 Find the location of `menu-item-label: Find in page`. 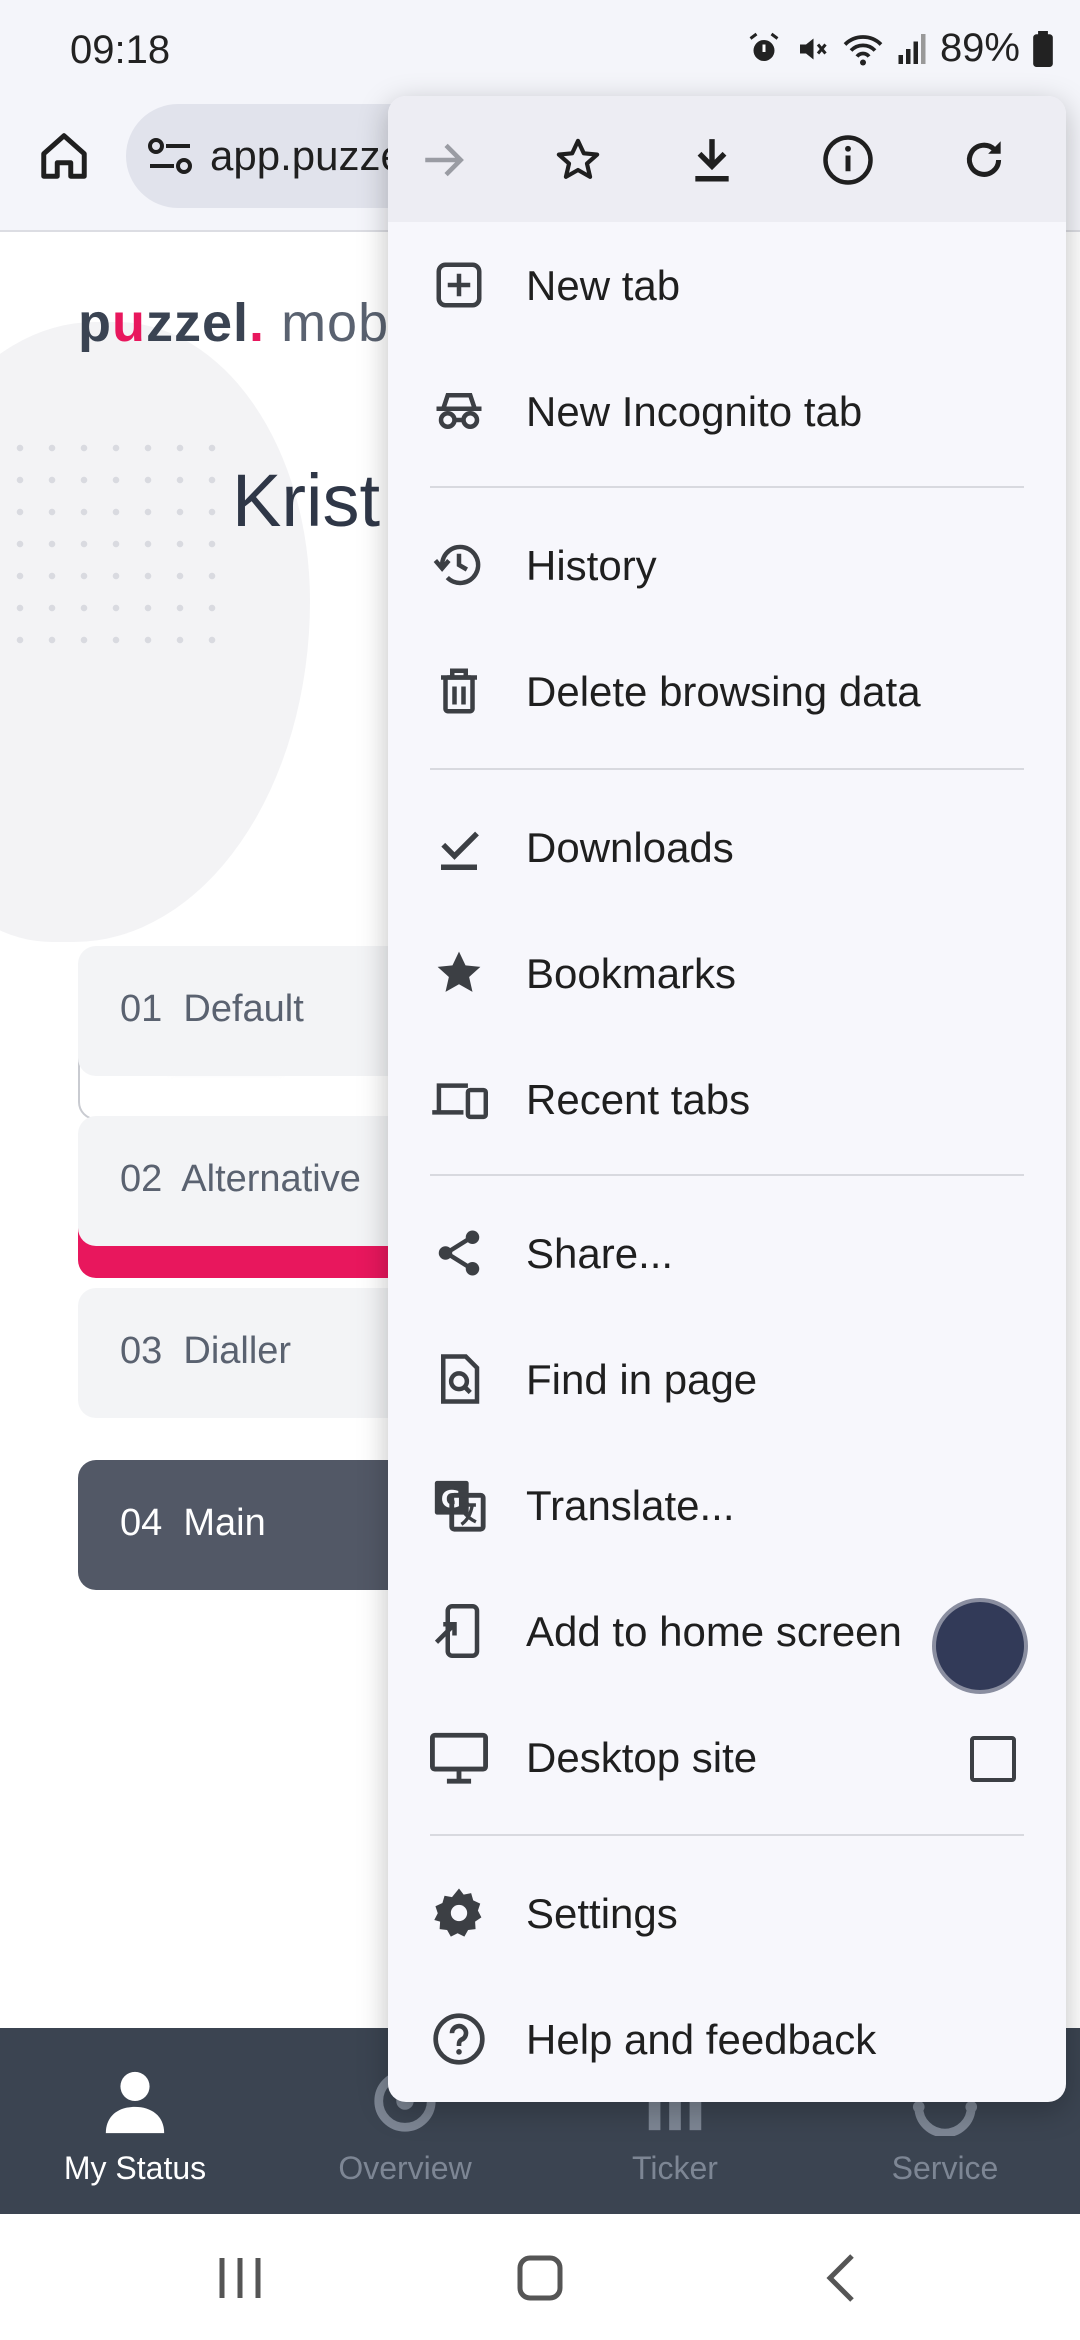

menu-item-label: Find in page is located at coordinates (642, 1379).